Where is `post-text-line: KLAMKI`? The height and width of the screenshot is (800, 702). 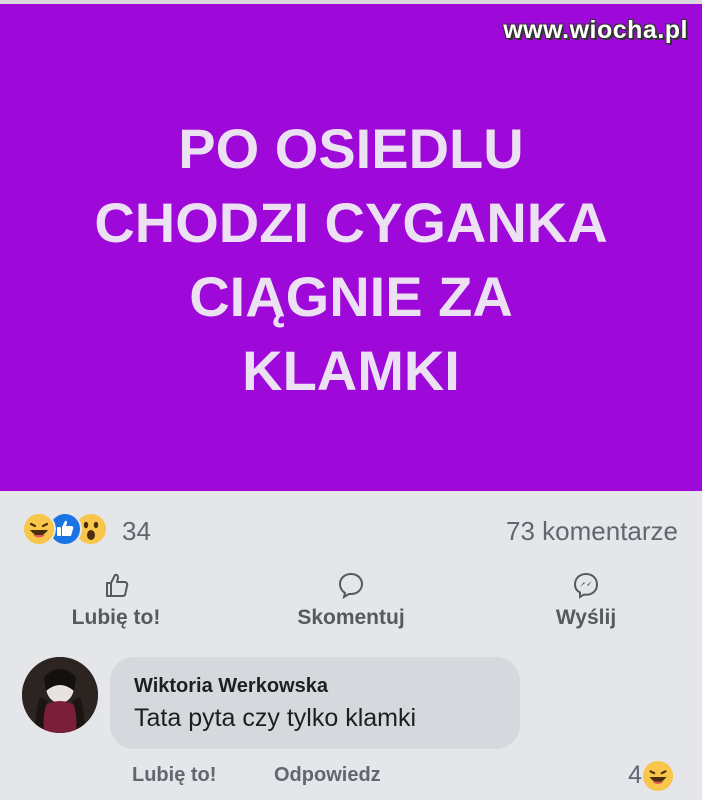 post-text-line: KLAMKI is located at coordinates (351, 370).